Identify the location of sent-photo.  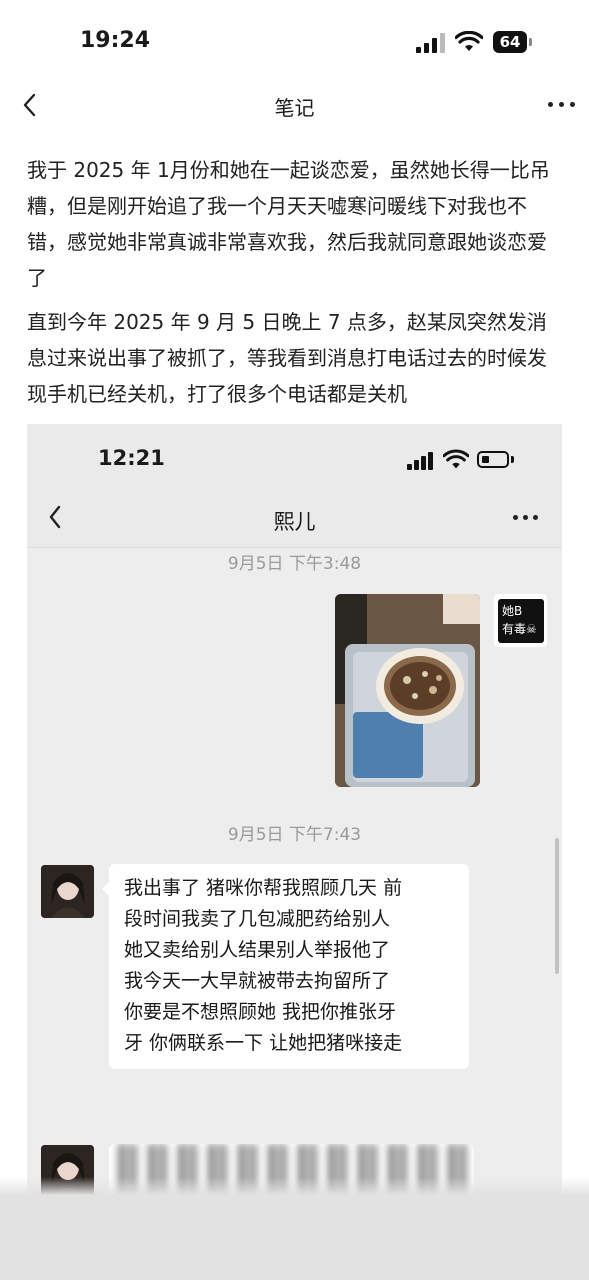
(407, 690).